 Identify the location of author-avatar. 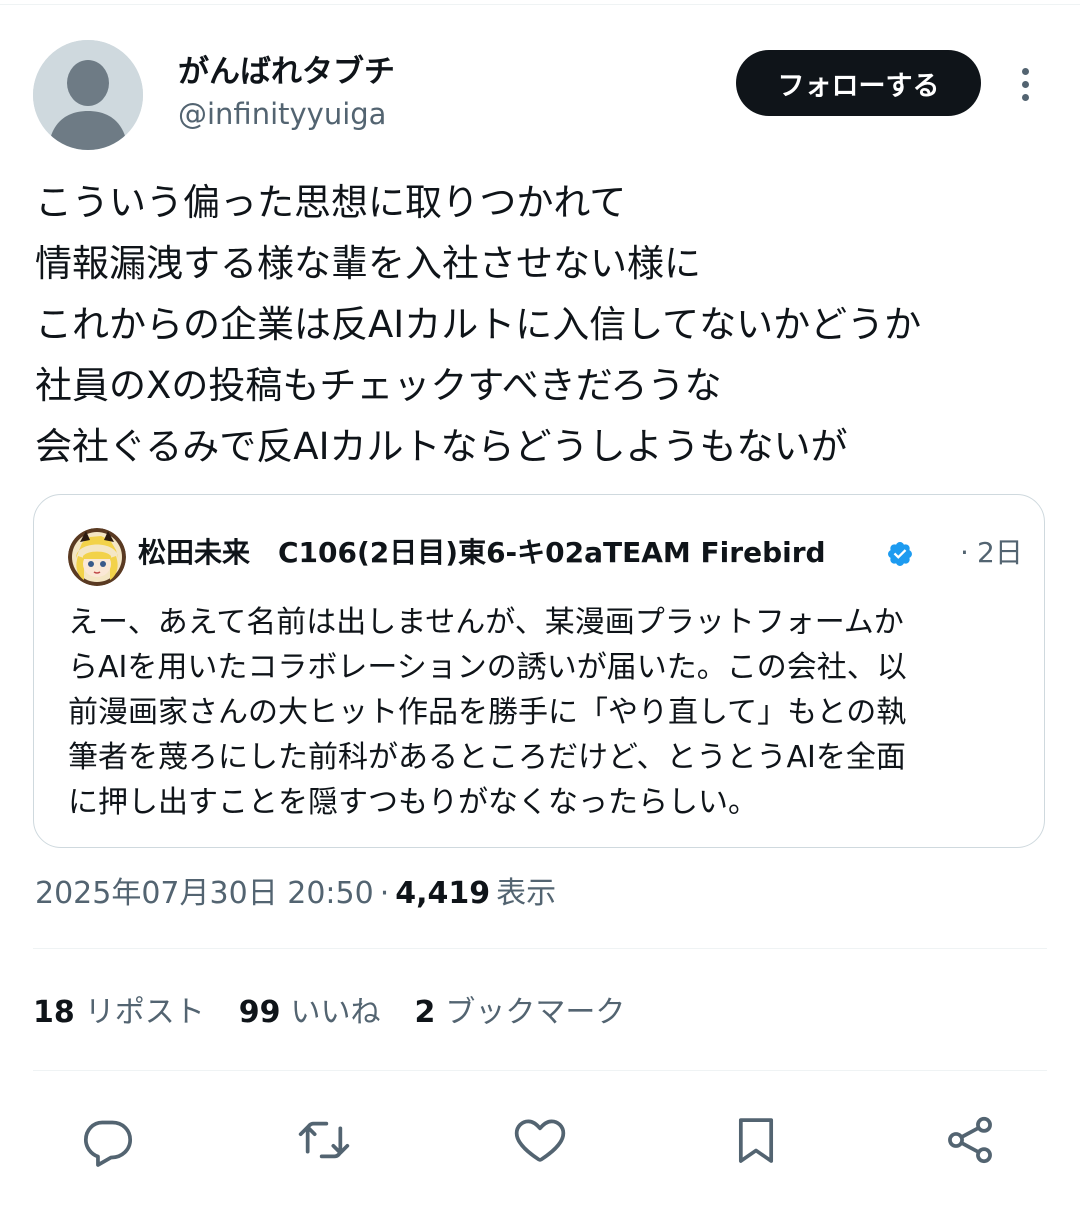
(88, 95).